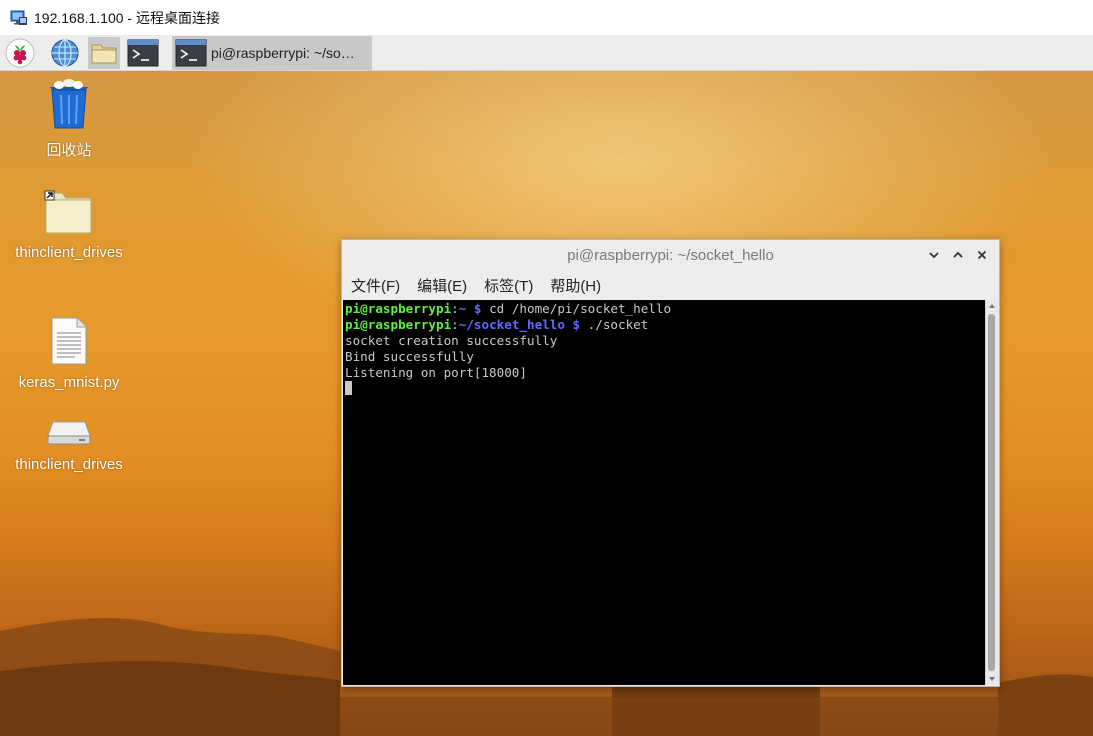 This screenshot has width=1093, height=736. I want to click on drive-icon, so click(69, 433).